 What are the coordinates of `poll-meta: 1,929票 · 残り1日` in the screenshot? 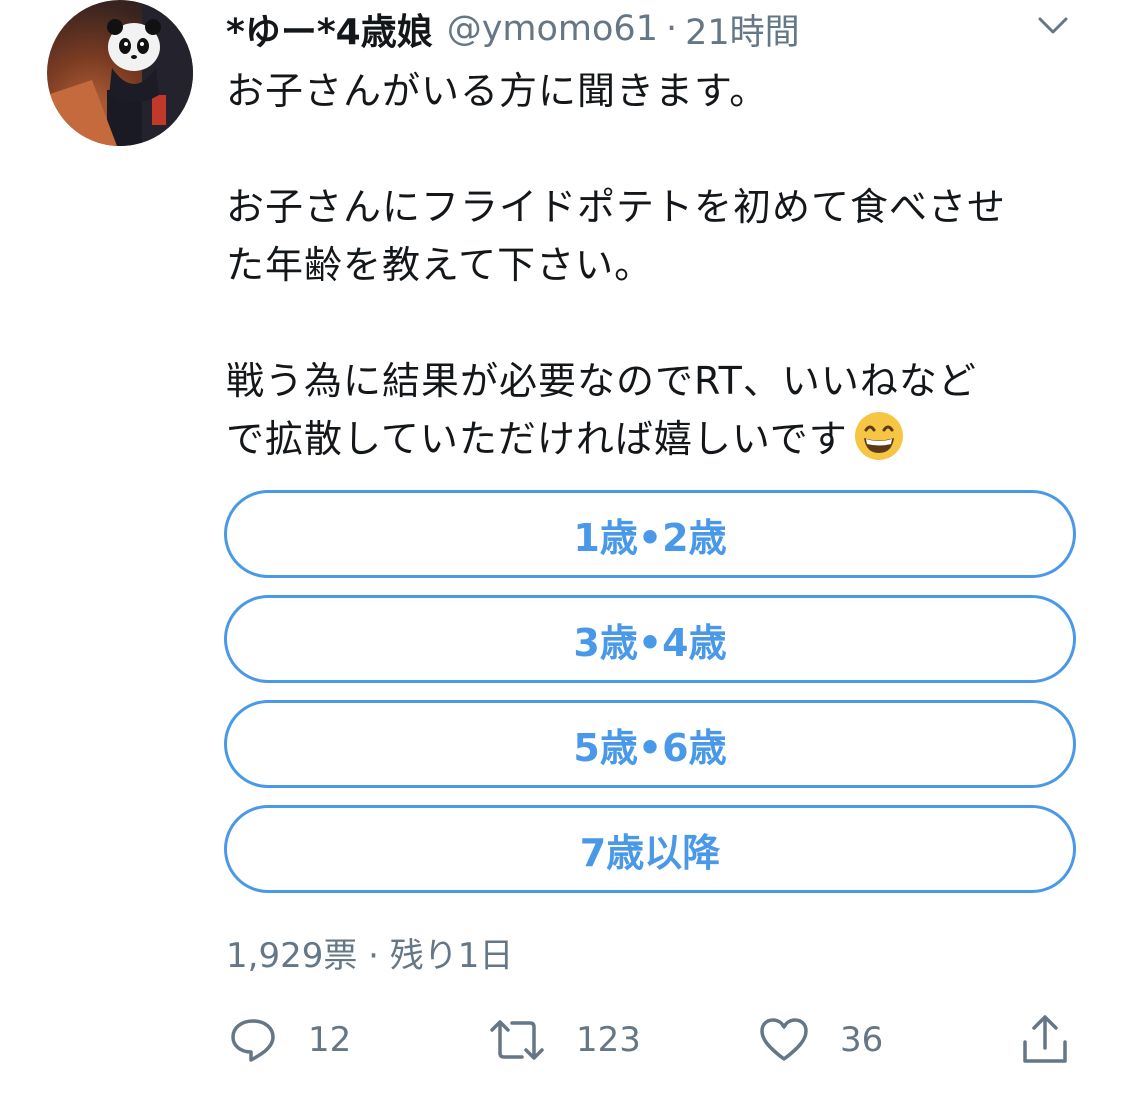 It's located at (370, 956).